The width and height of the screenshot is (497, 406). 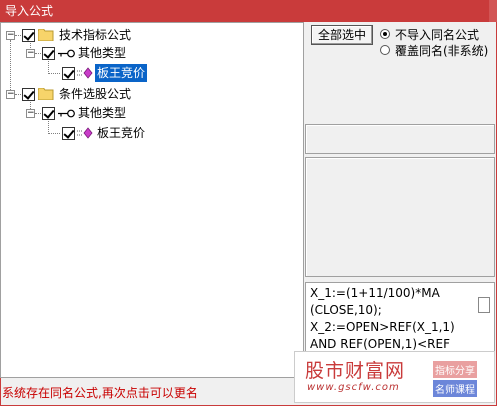 I want to click on radio-skip-label: 不导入同名公式, so click(x=437, y=34).